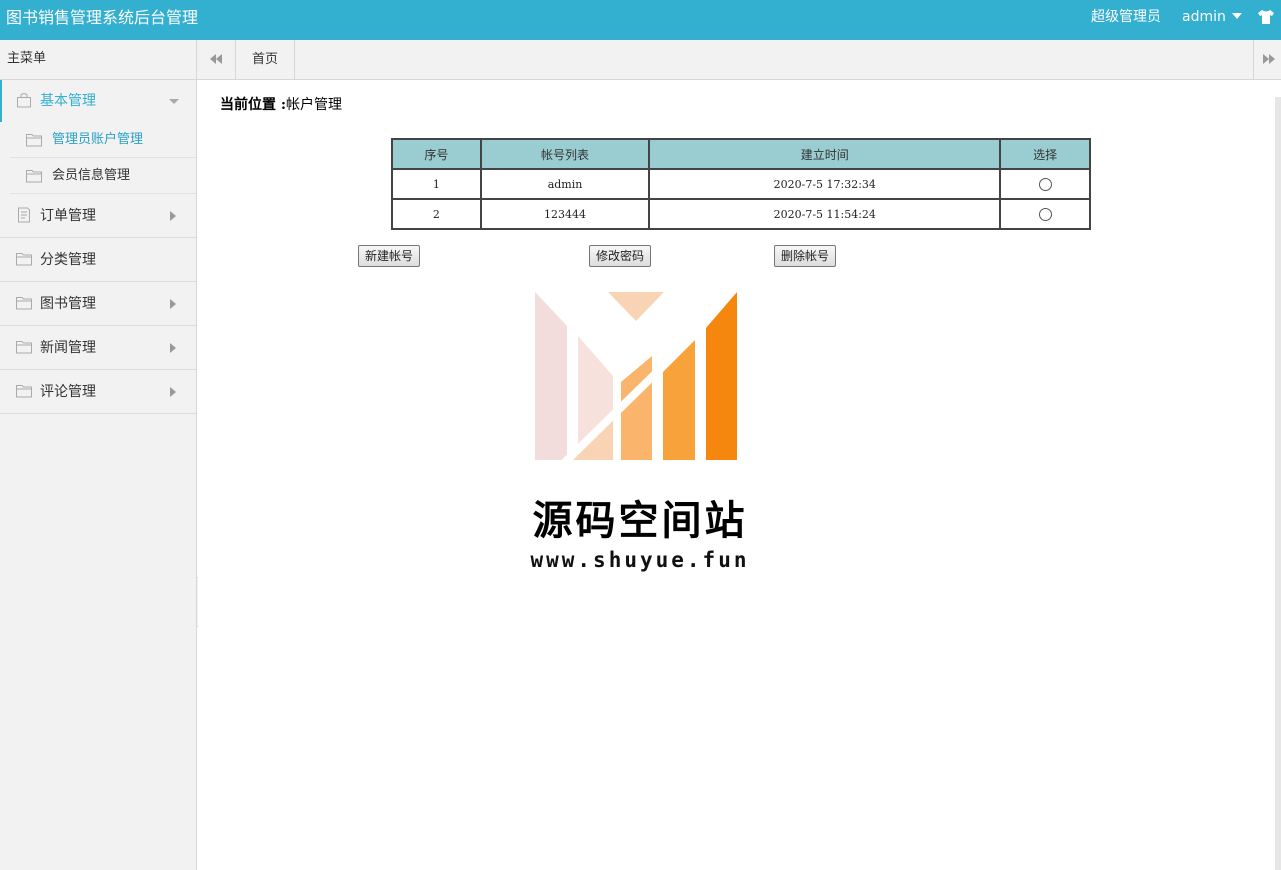  I want to click on menu-group-categories: 分类管理, so click(98, 260).